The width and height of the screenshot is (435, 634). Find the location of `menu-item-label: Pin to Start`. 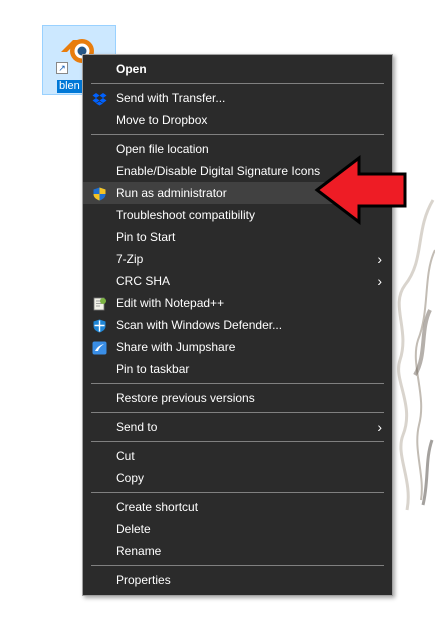

menu-item-label: Pin to Start is located at coordinates (146, 237).